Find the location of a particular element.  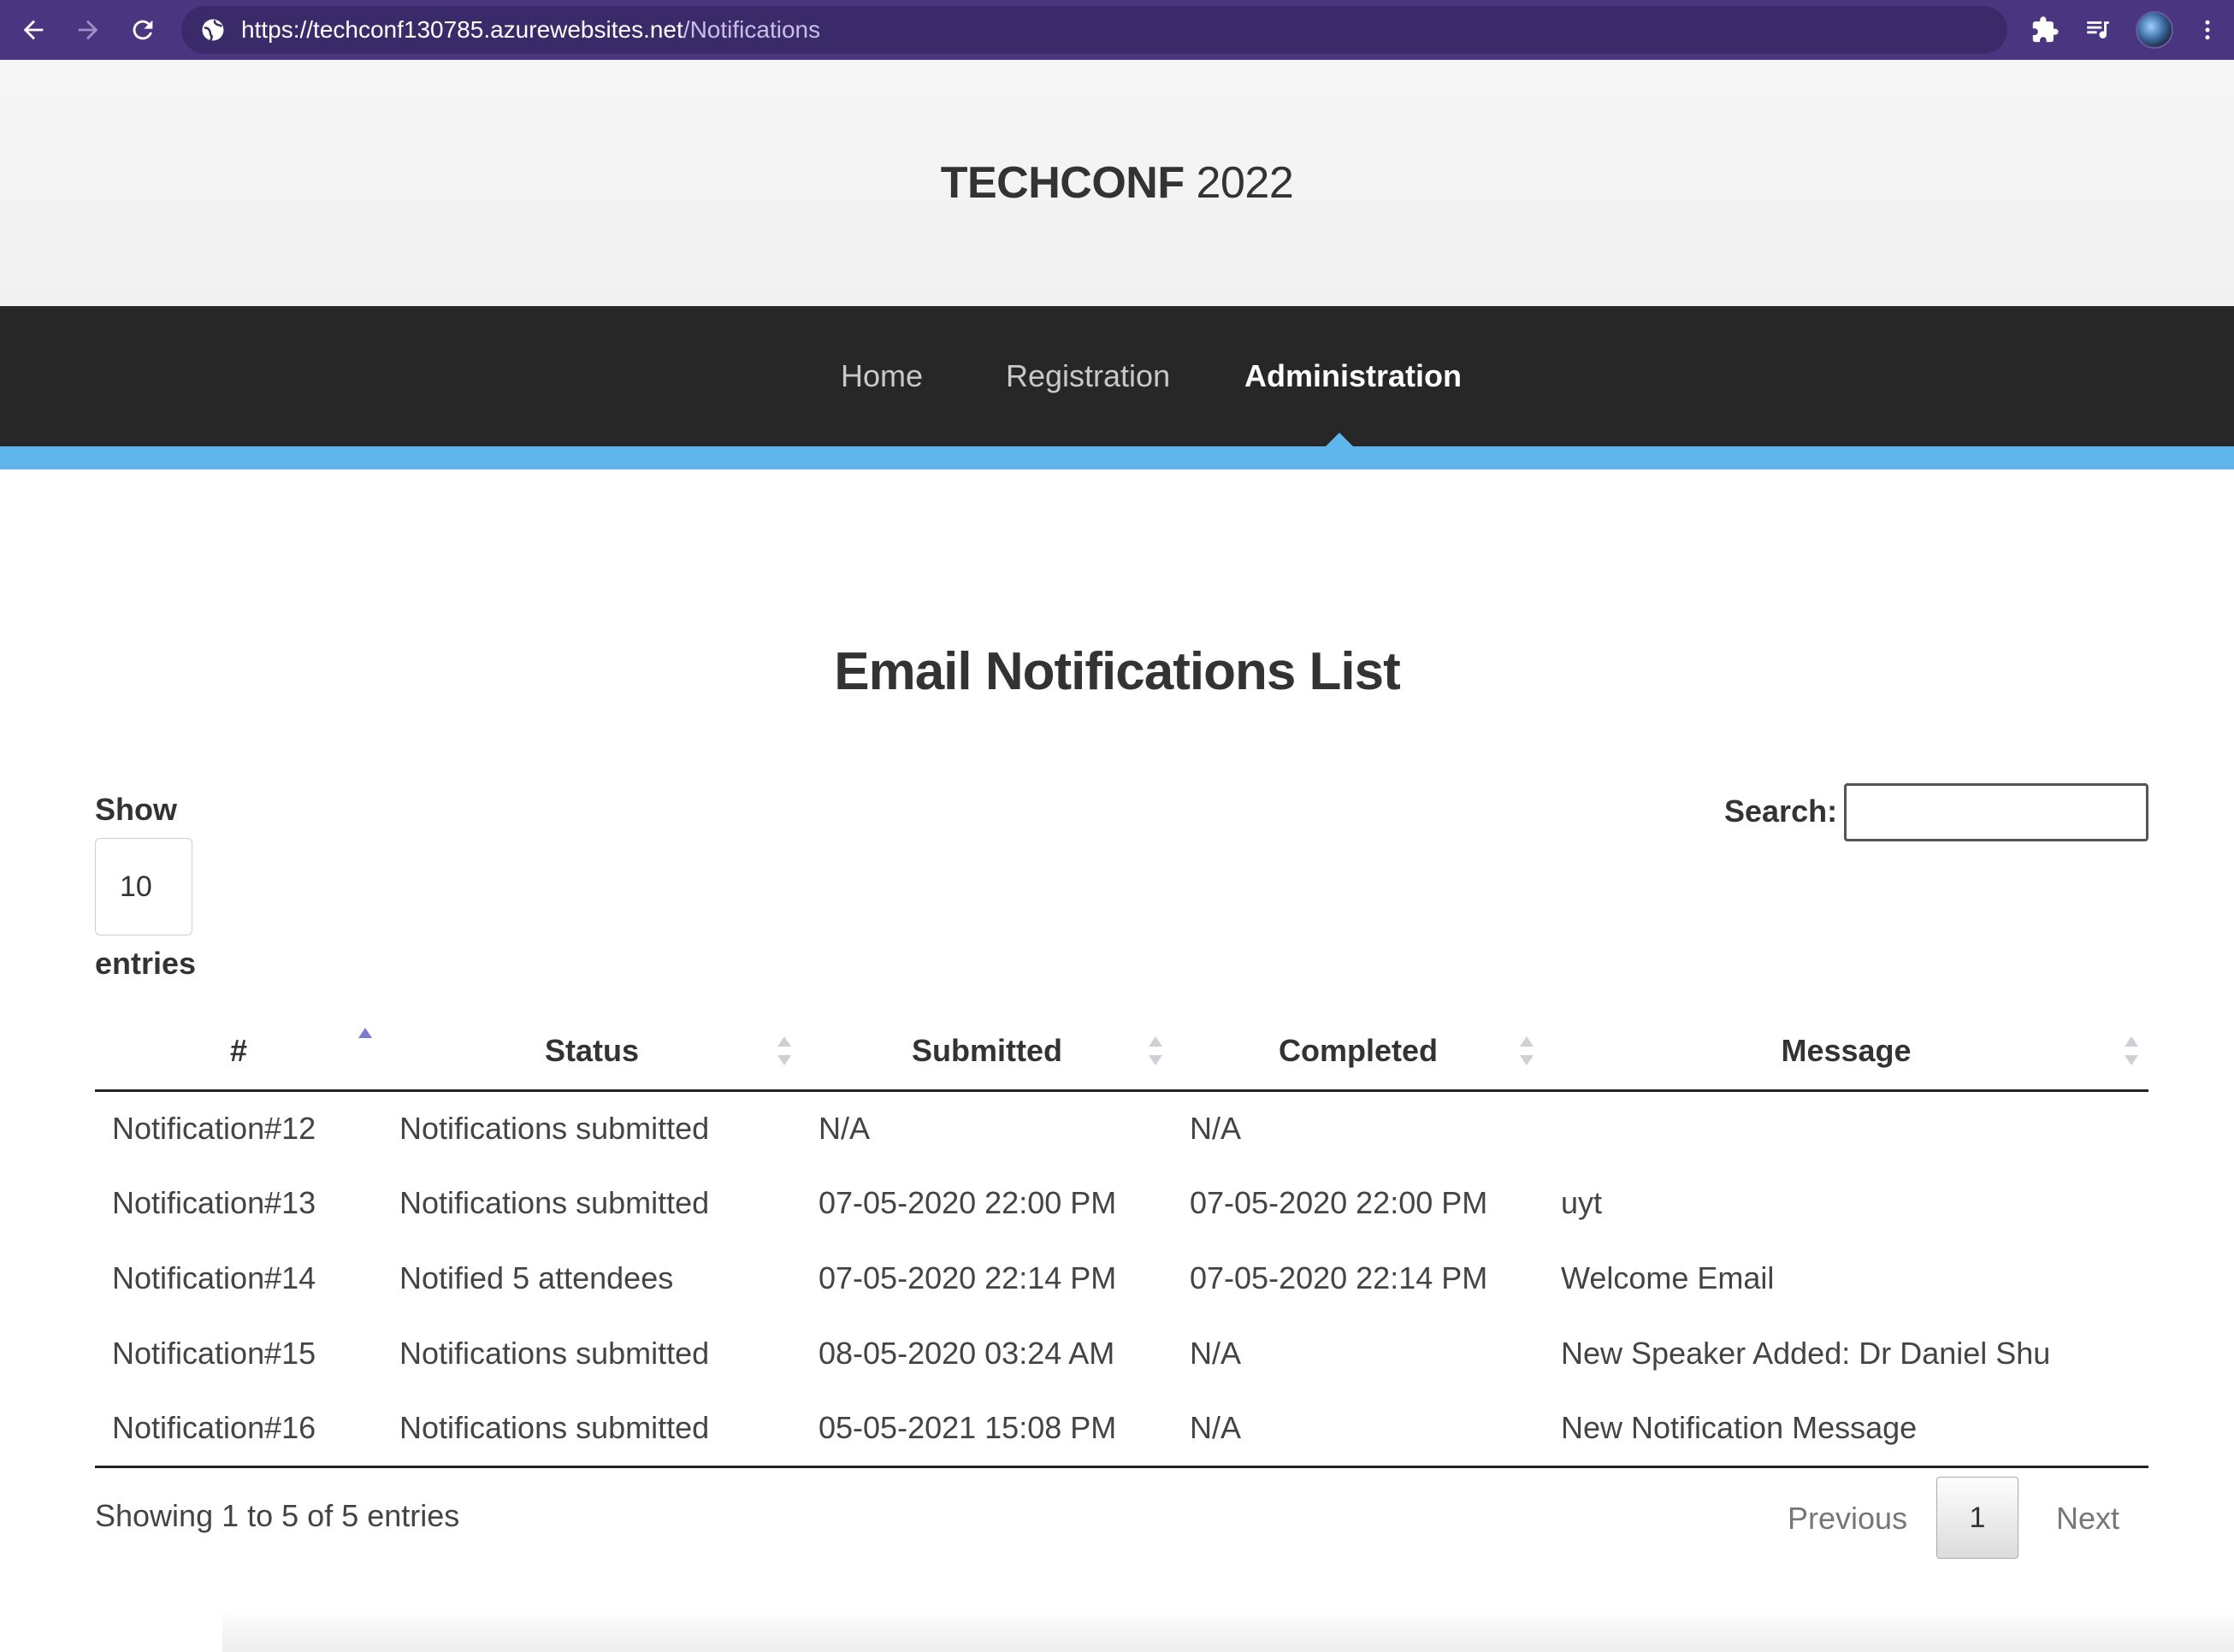

cell-id: Notification#14 is located at coordinates (214, 1277).